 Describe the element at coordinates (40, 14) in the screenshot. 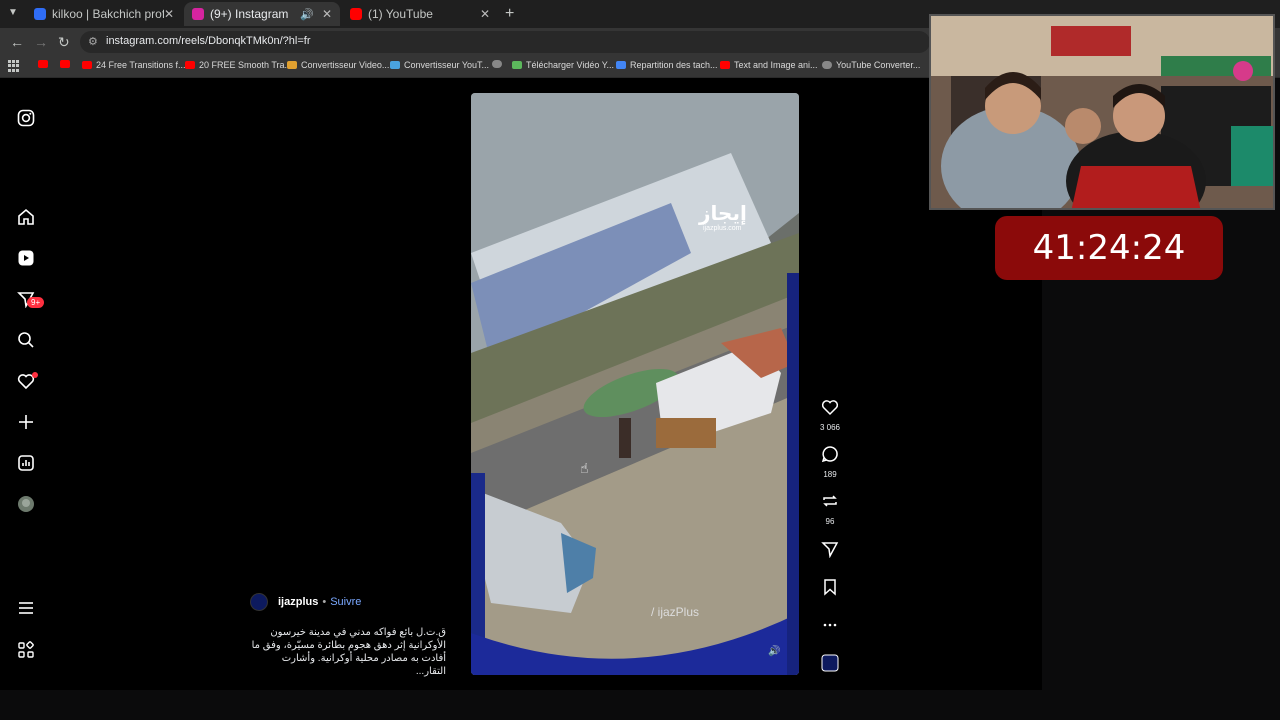

I see `bakchich-favicon-icon` at that location.